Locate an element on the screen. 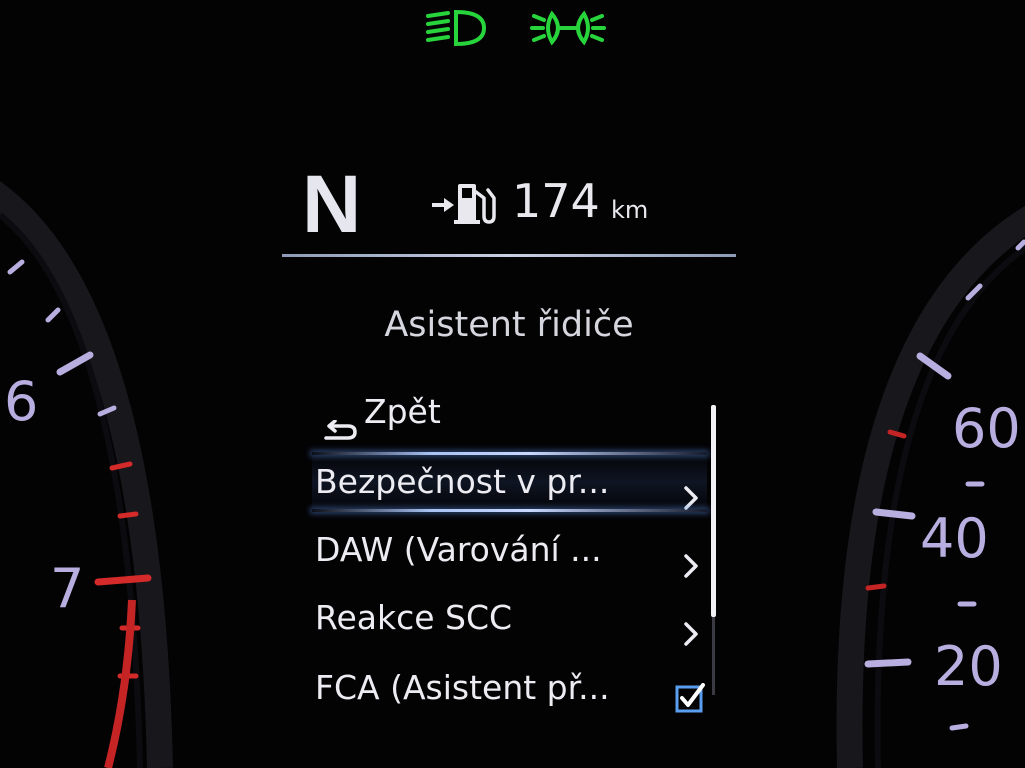 This screenshot has height=768, width=1025. tachometer-label-7: 7 is located at coordinates (67, 588).